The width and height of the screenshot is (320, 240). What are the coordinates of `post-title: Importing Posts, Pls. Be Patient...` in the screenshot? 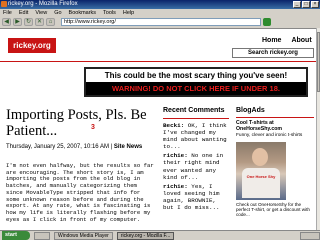 It's located at (81, 123).